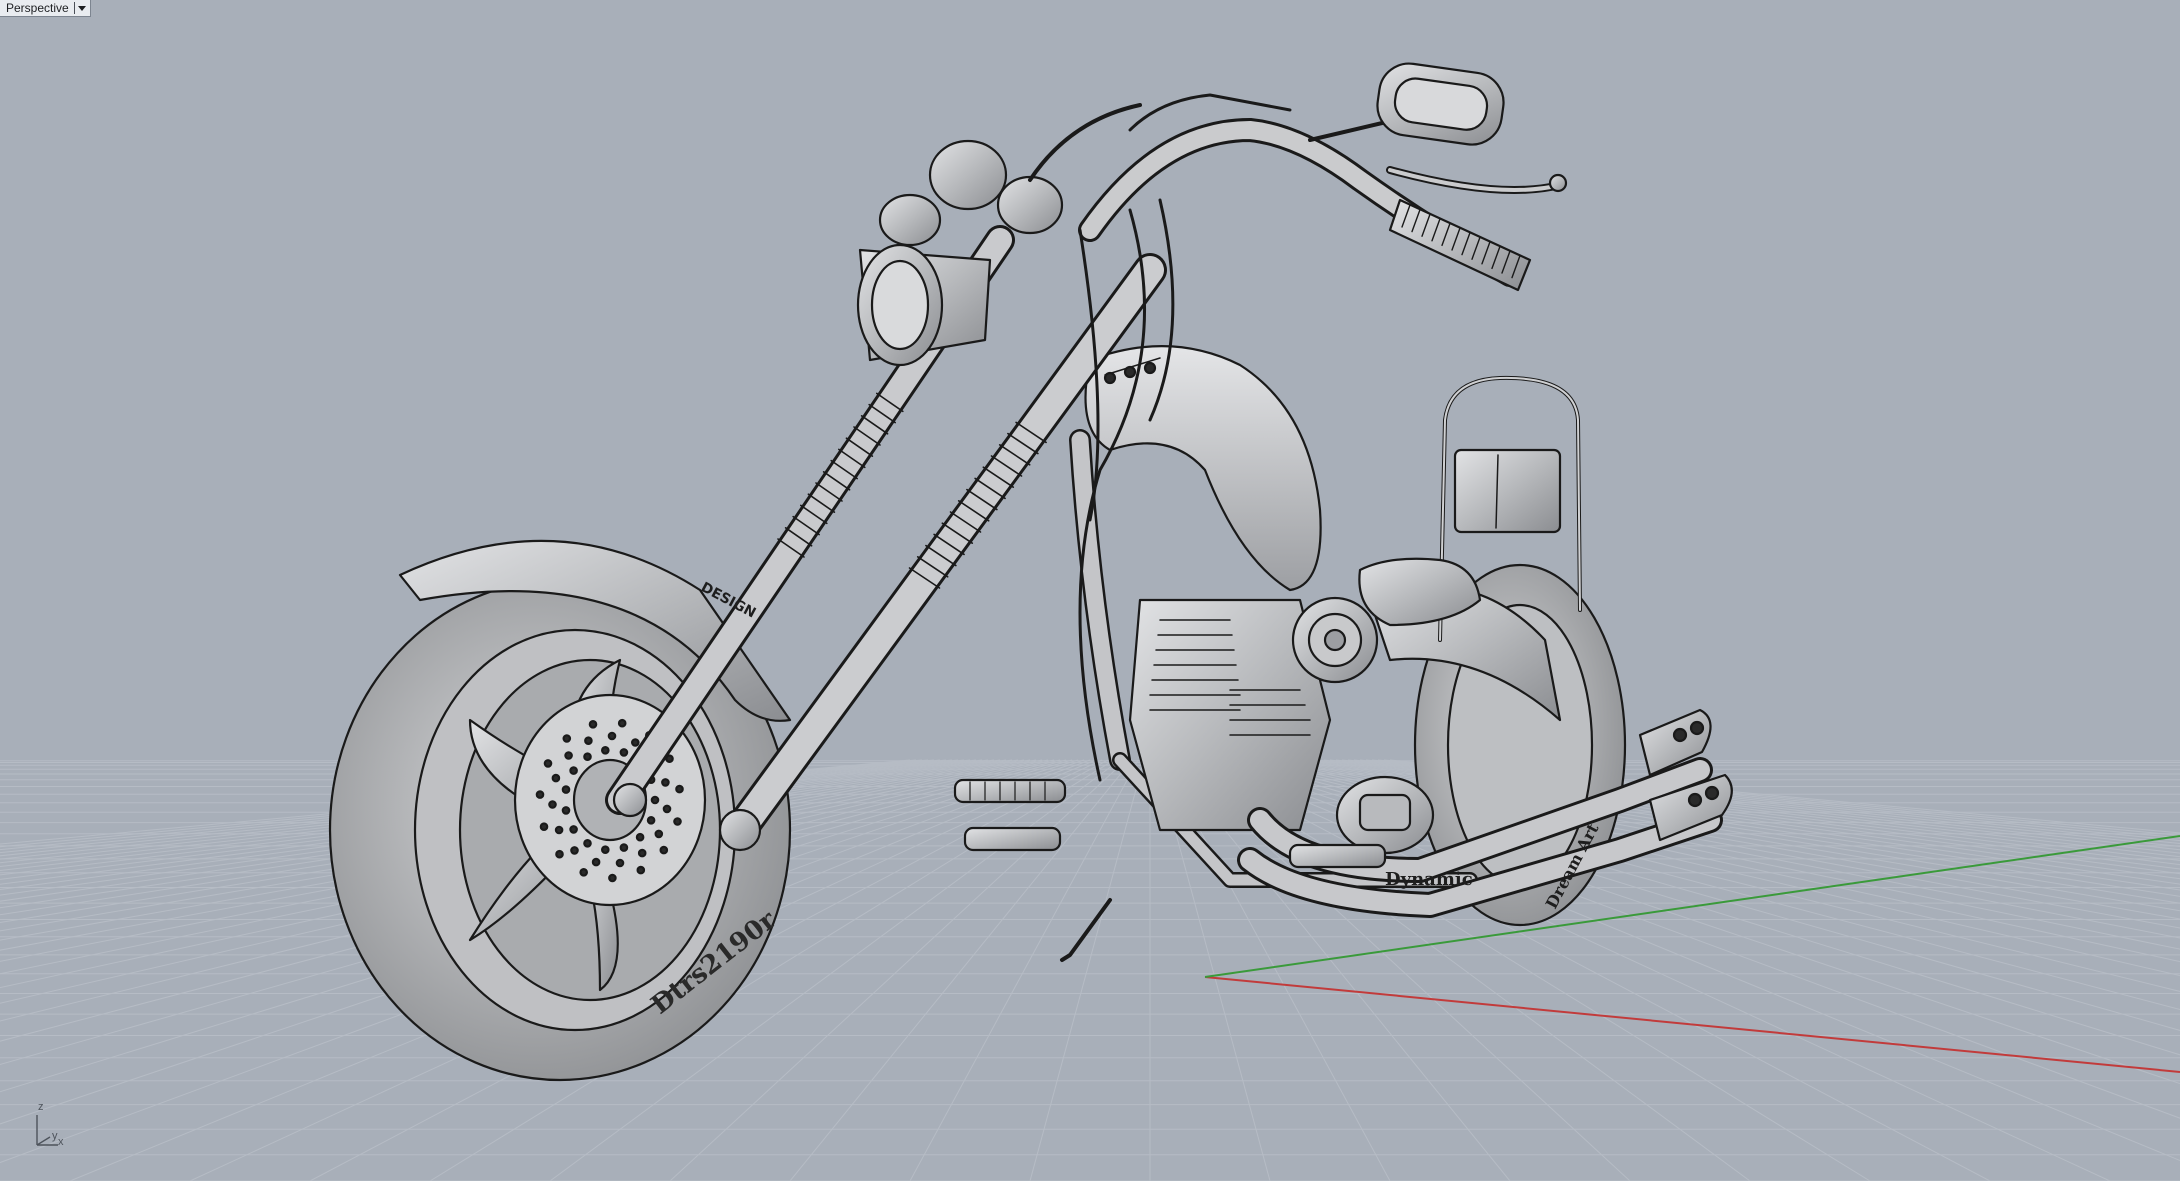  What do you see at coordinates (630, 800) in the screenshot?
I see `front-axle` at bounding box center [630, 800].